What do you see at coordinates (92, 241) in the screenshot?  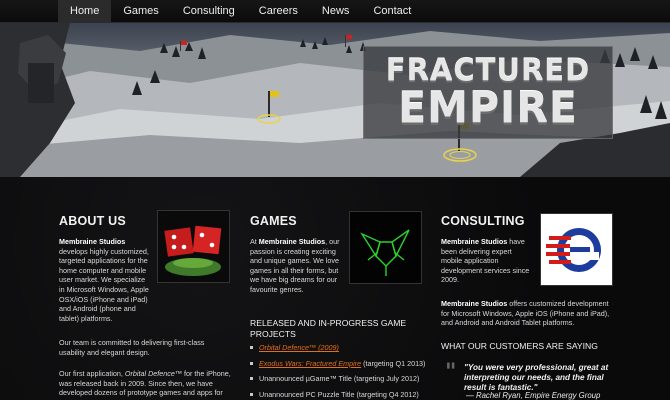 I see `about-studio-name: Membraine Studios` at bounding box center [92, 241].